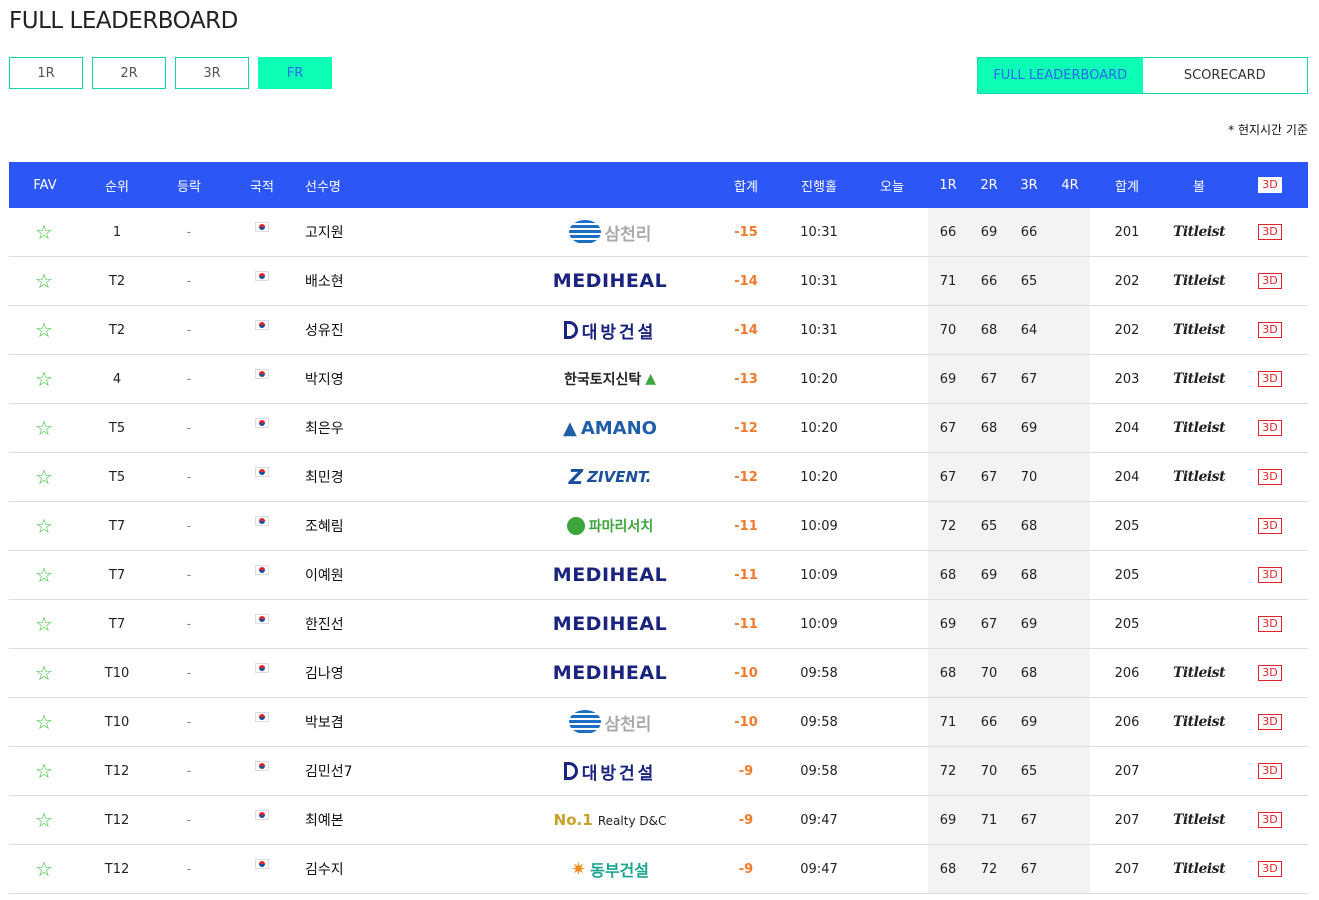 The image size is (1319, 900). What do you see at coordinates (989, 673) in the screenshot?
I see `round-2-score: 70` at bounding box center [989, 673].